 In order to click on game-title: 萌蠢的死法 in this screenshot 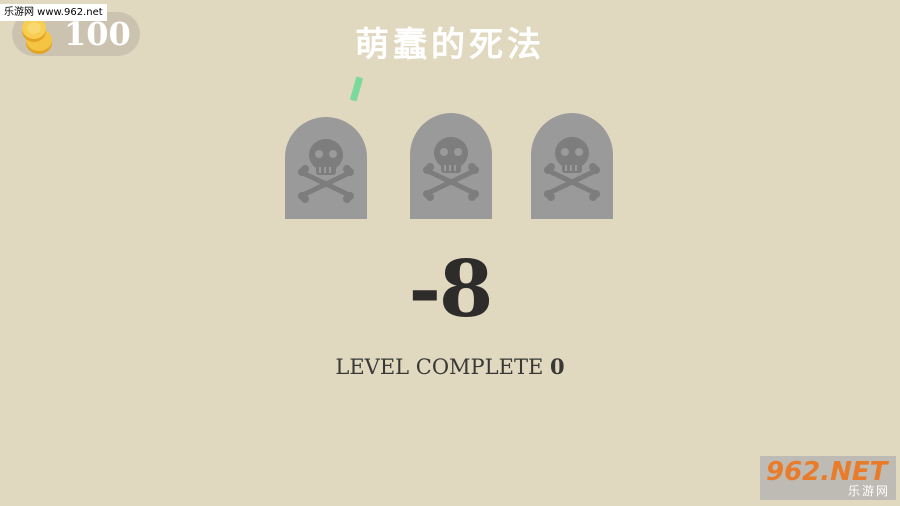, I will do `click(450, 45)`.